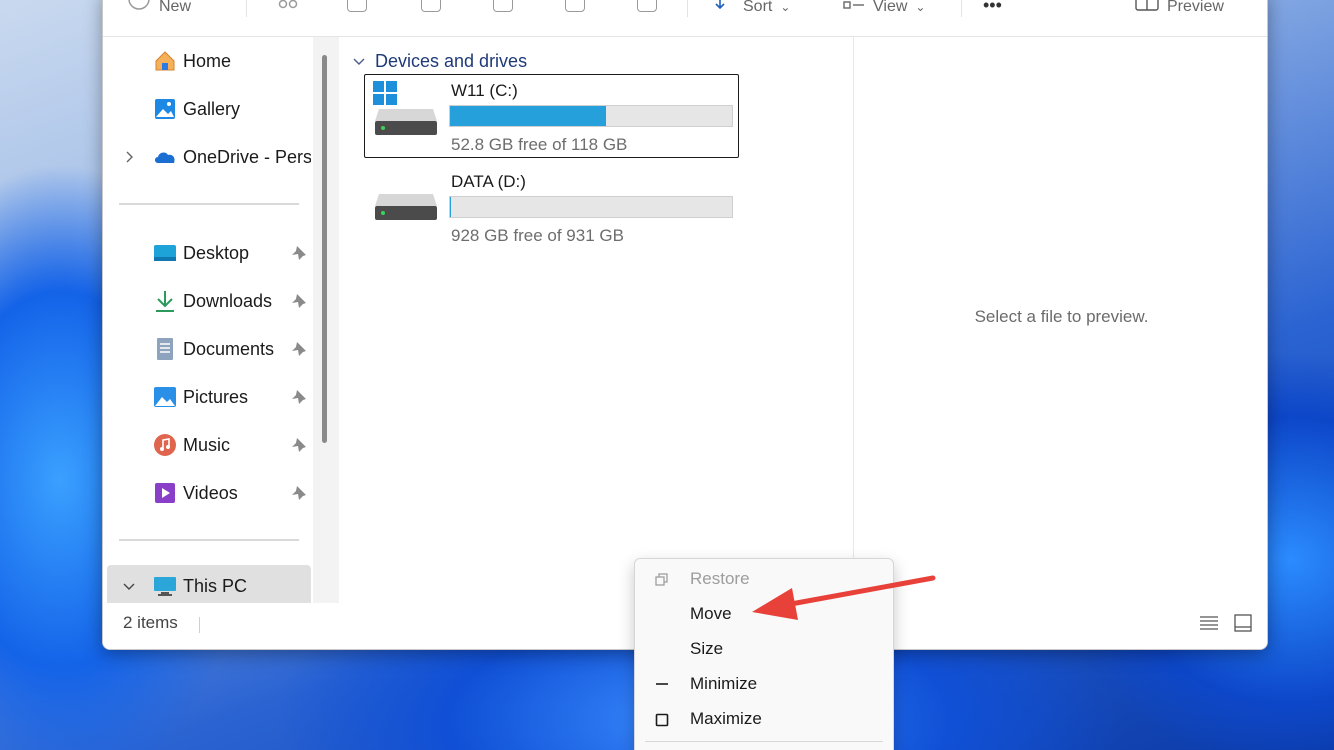 The height and width of the screenshot is (750, 1334). I want to click on sort-label: Sort, so click(758, 7).